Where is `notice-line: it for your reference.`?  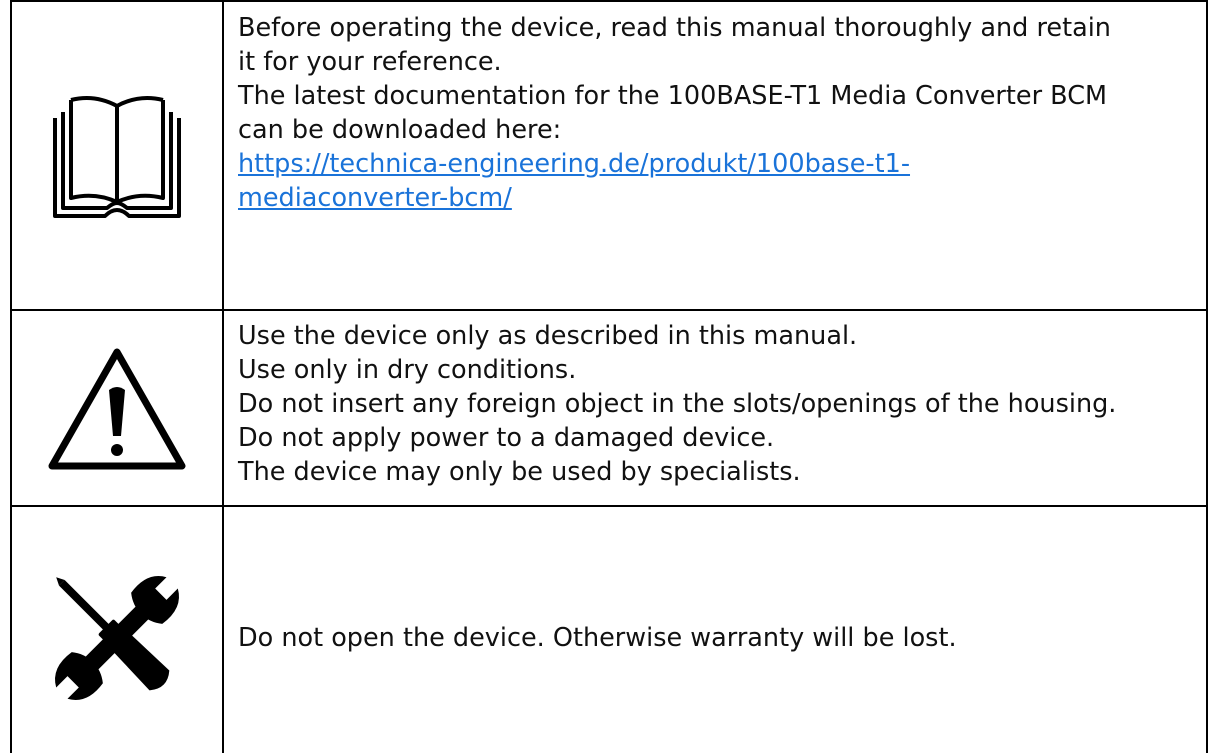
notice-line: it for your reference. is located at coordinates (370, 62).